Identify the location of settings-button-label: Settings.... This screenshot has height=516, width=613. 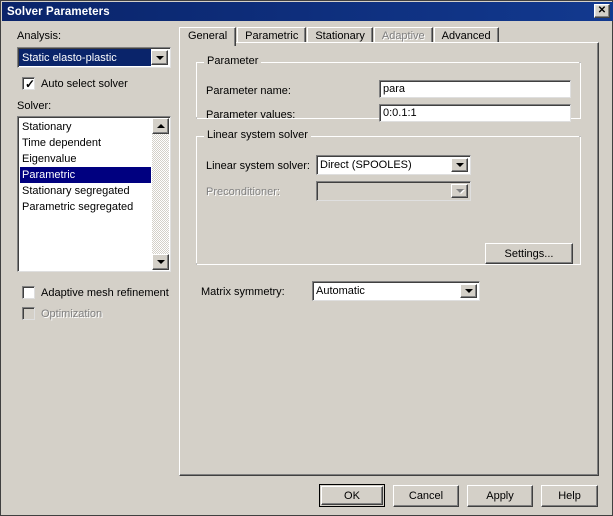
(529, 253).